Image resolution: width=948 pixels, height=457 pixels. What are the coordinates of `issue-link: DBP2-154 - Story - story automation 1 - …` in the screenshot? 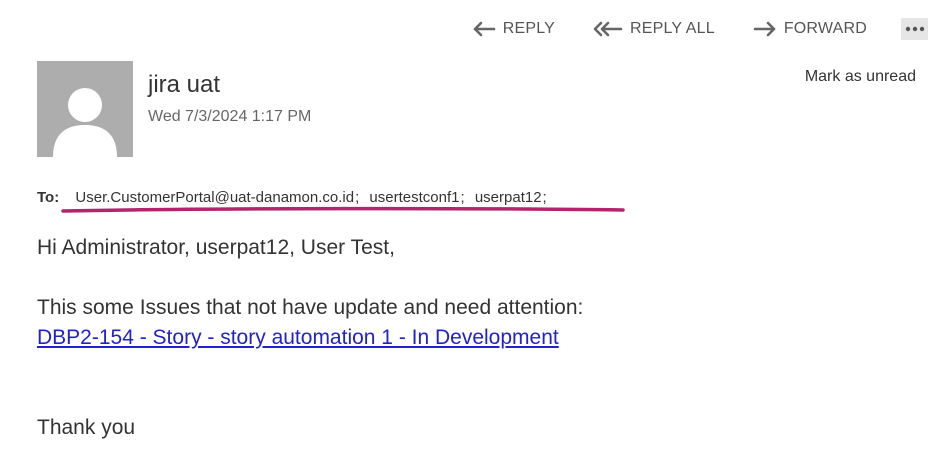 It's located at (298, 338).